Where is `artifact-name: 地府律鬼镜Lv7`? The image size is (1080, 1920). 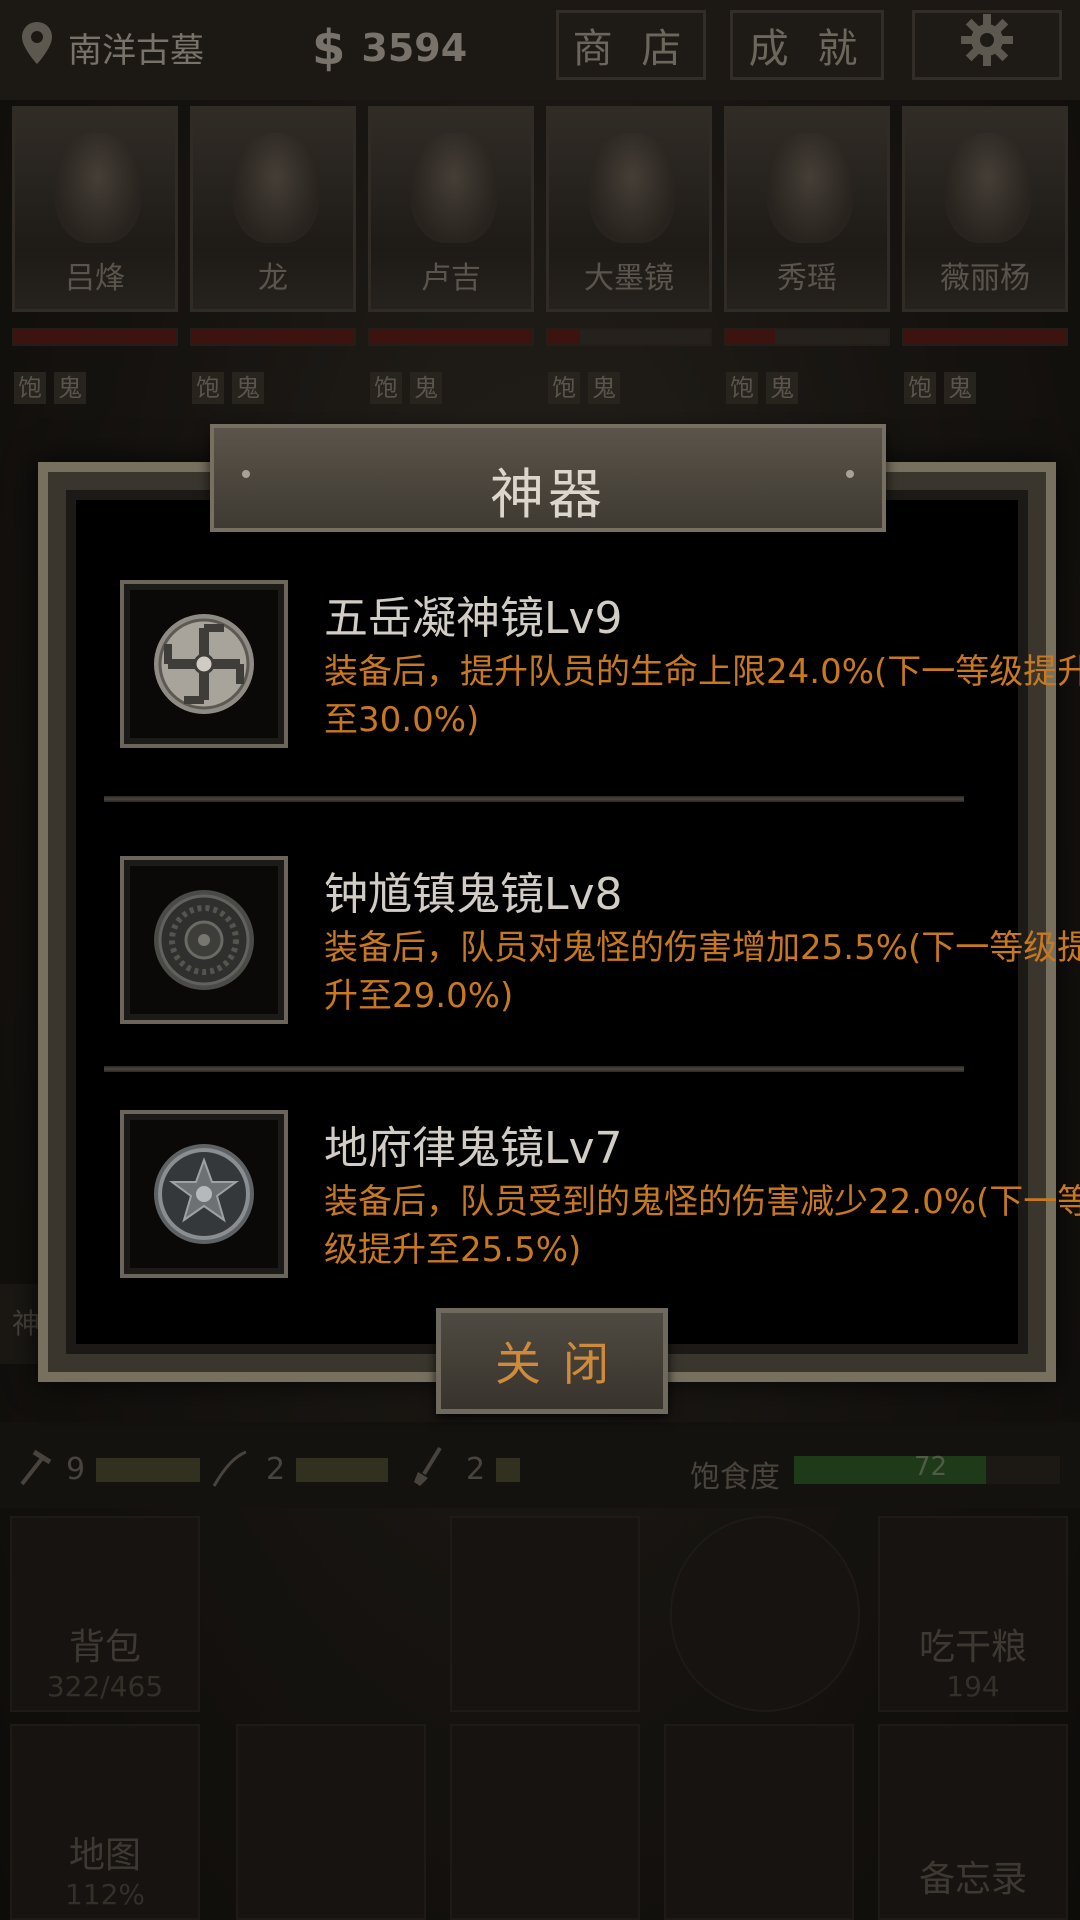
artifact-name: 地府律鬼镜Lv7 is located at coordinates (473, 1148).